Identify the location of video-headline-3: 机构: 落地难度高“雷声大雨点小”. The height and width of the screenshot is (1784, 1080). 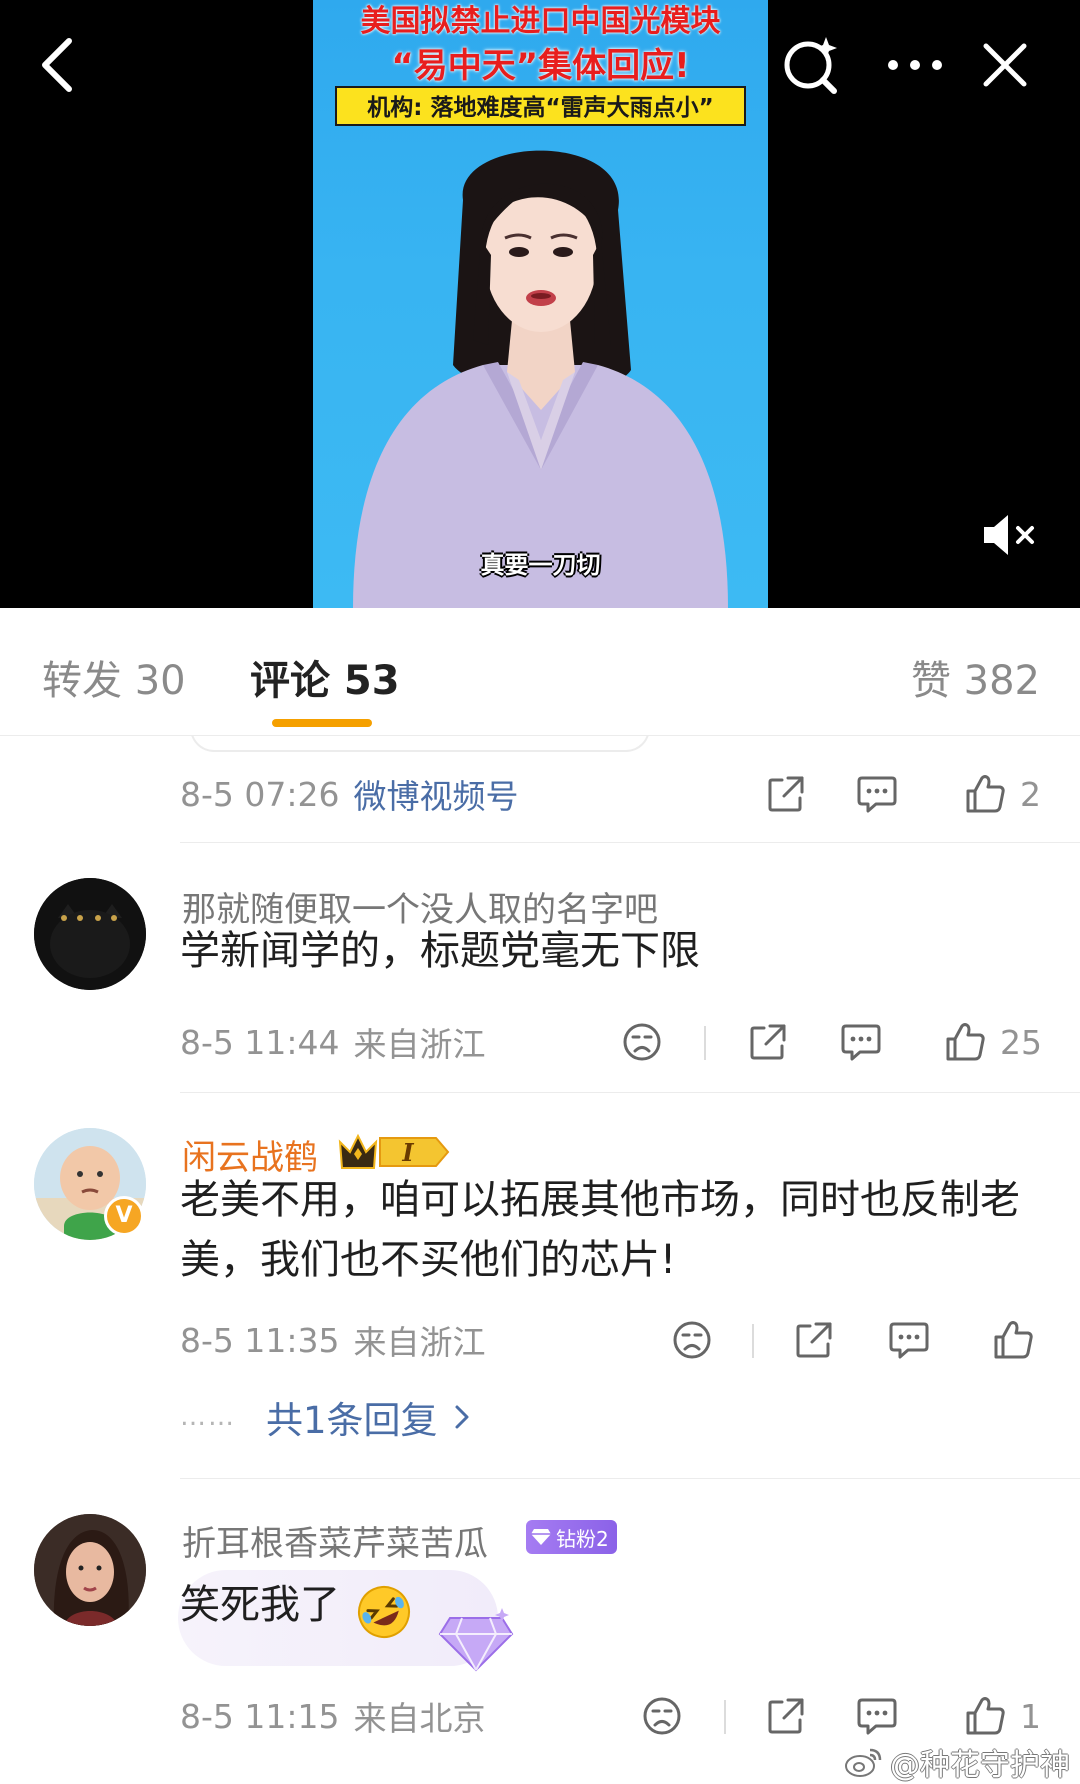
(540, 106).